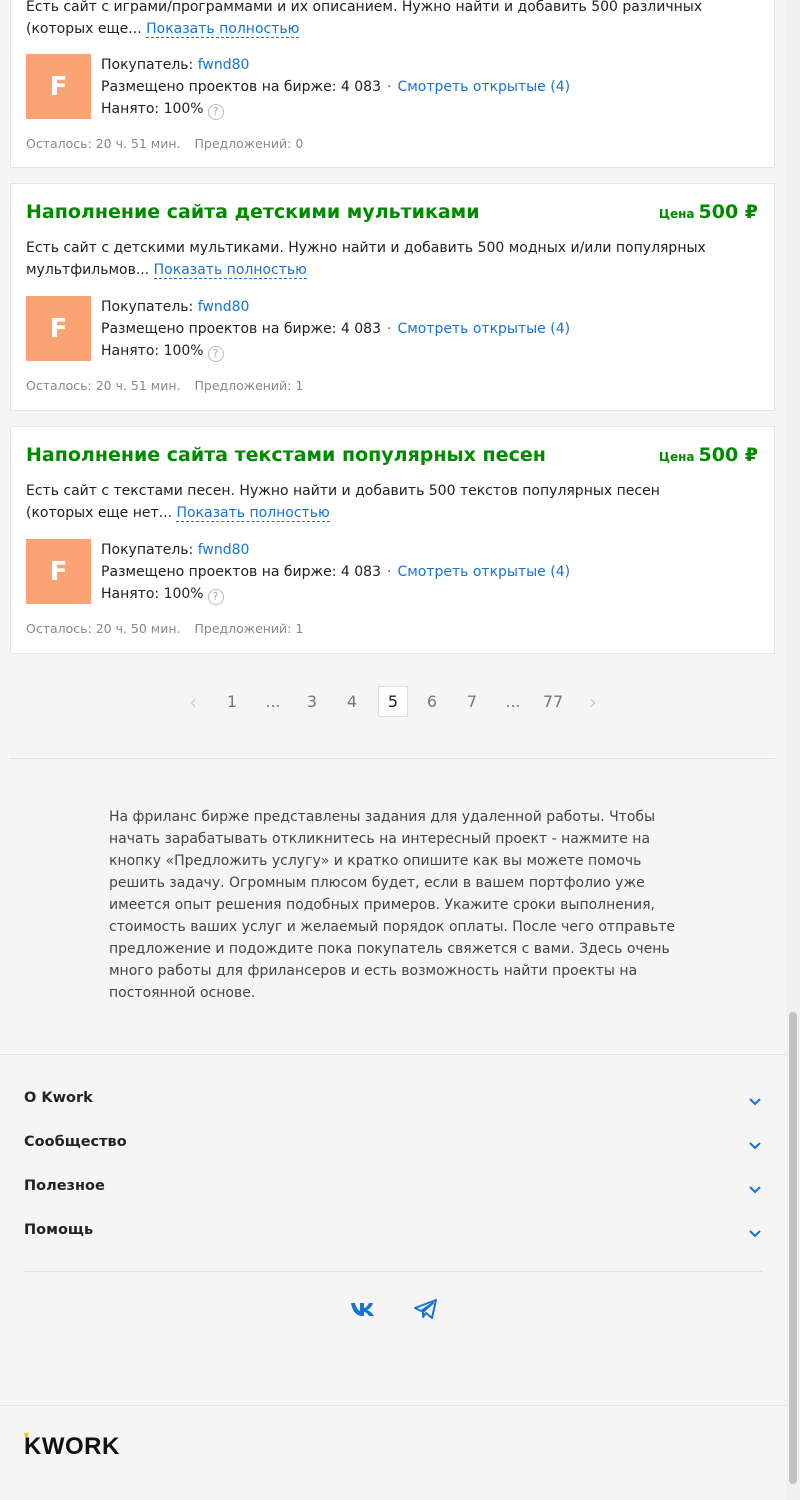  What do you see at coordinates (253, 212) in the screenshot?
I see `project-title: Наполнение сайта детскими мультиками` at bounding box center [253, 212].